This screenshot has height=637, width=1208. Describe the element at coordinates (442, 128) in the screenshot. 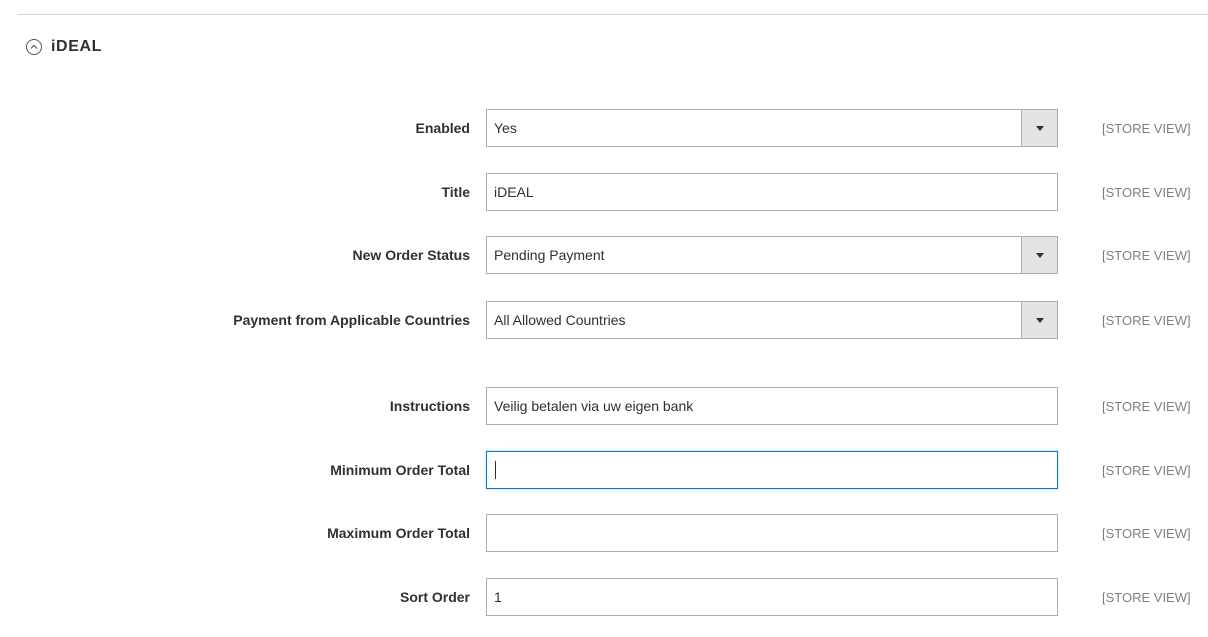

I see `enabled-label: Enabled` at that location.